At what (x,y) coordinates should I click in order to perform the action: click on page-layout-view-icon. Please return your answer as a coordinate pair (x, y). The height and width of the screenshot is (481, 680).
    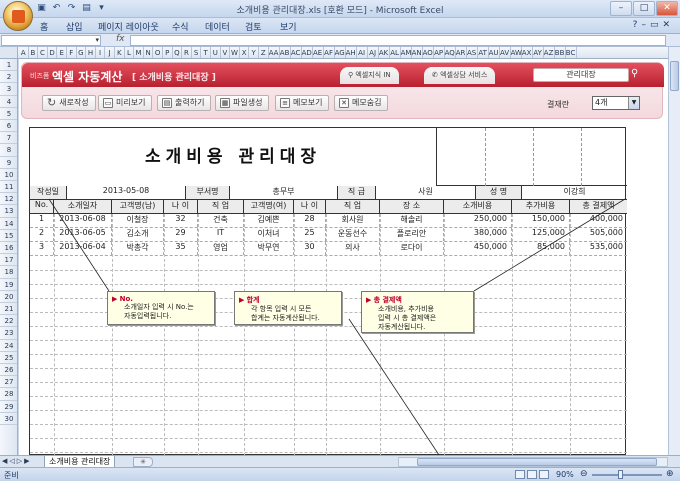
    Looking at the image, I should click on (532, 474).